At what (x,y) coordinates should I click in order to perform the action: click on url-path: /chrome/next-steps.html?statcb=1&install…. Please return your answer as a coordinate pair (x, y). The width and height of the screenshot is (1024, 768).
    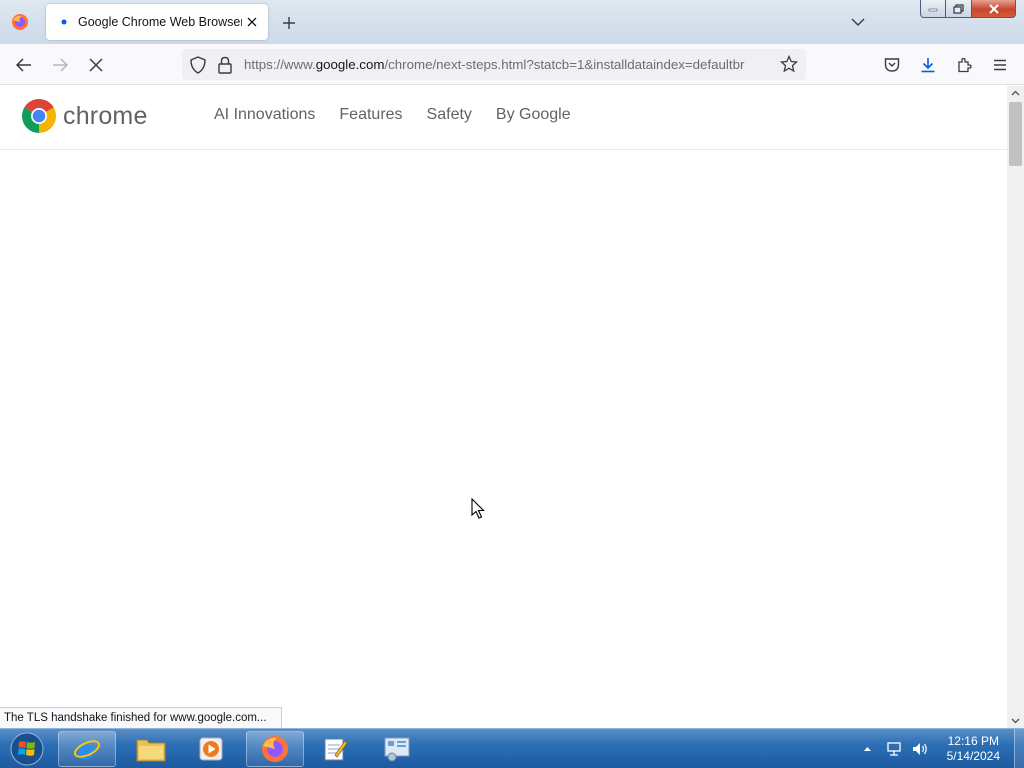
    Looking at the image, I should click on (564, 64).